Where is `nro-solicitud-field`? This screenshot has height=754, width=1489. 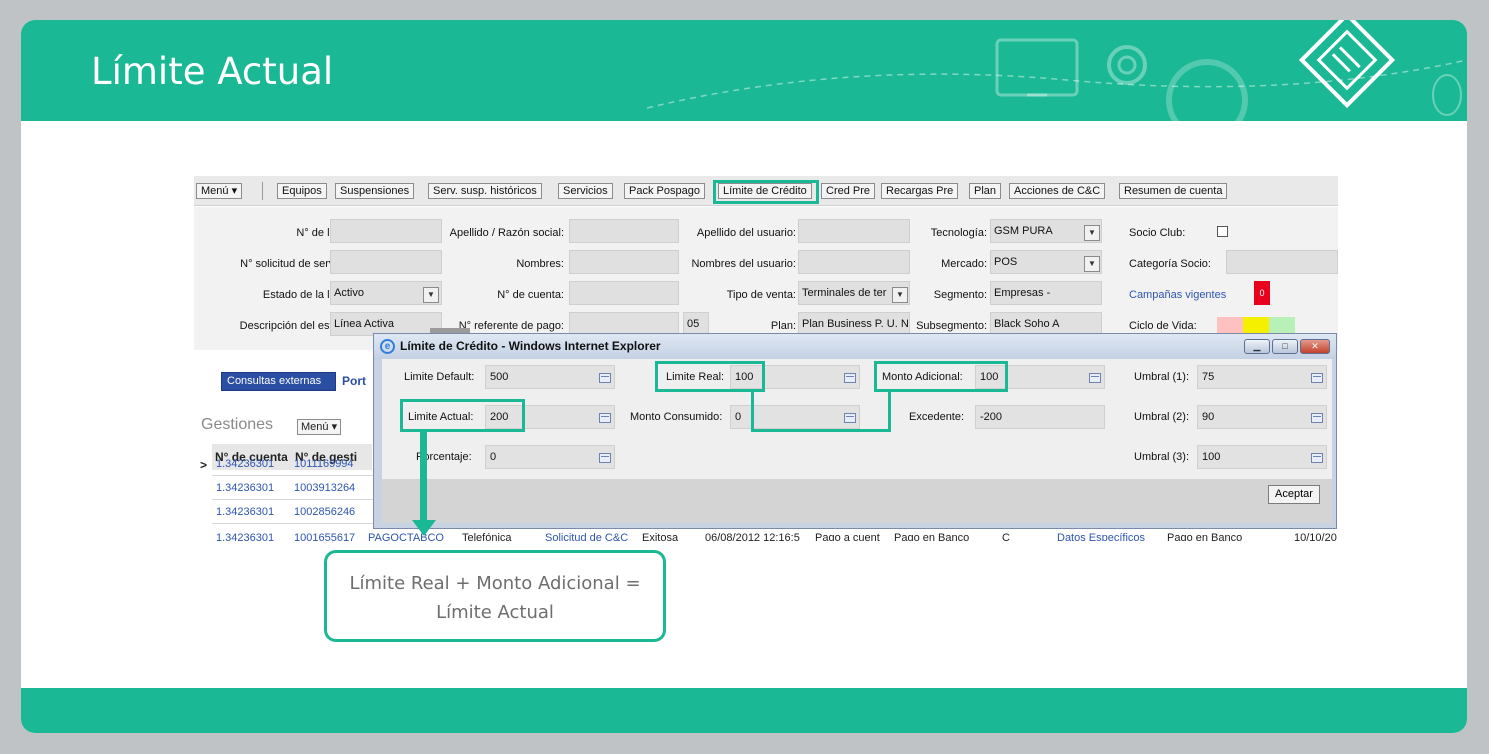
nro-solicitud-field is located at coordinates (386, 262).